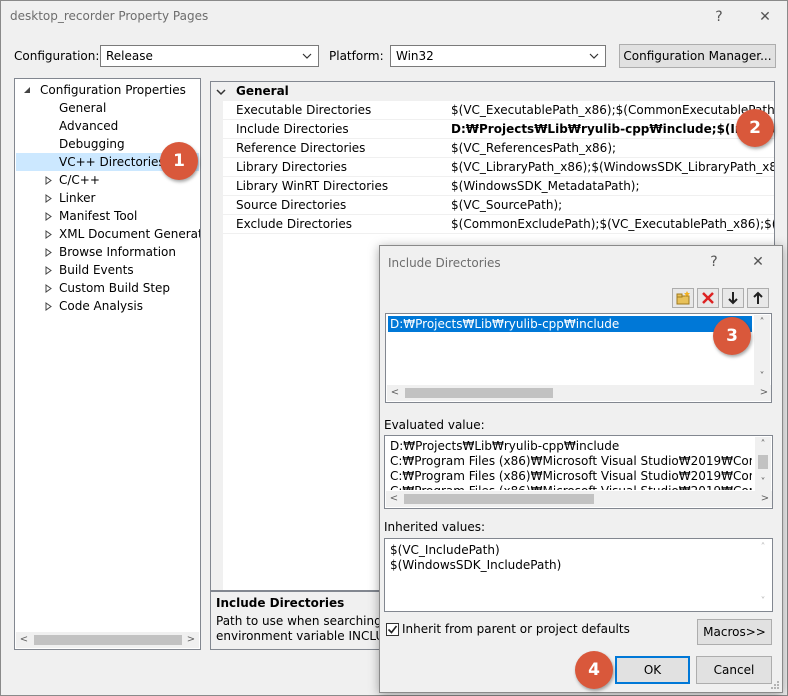  What do you see at coordinates (762, 350) in the screenshot?
I see `list-vertical-scrollbar: ˄ ˅` at bounding box center [762, 350].